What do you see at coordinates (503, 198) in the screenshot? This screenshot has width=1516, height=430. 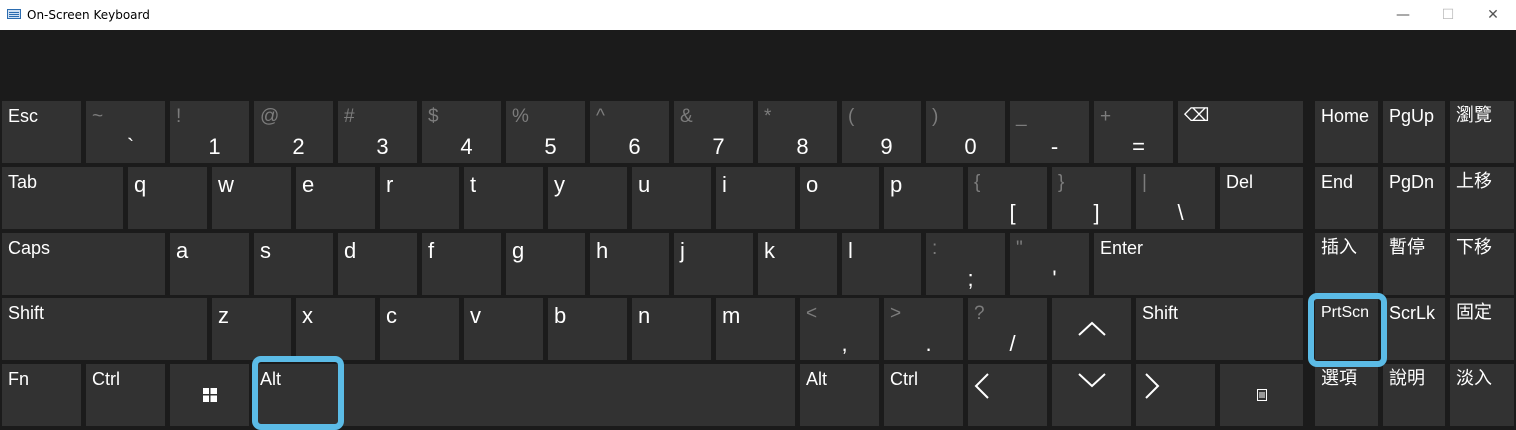 I see `t-key: t` at bounding box center [503, 198].